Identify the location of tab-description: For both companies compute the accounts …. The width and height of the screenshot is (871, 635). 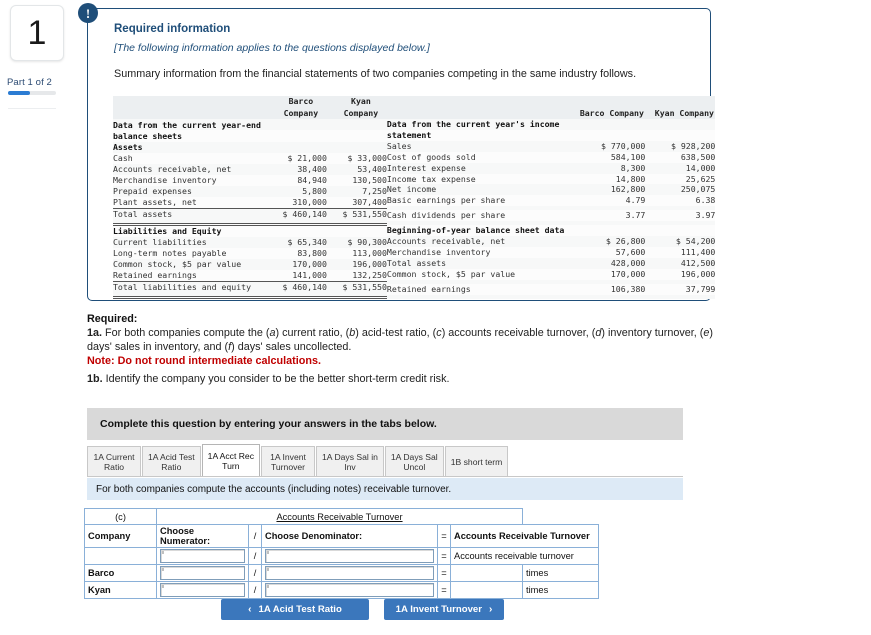
(385, 489).